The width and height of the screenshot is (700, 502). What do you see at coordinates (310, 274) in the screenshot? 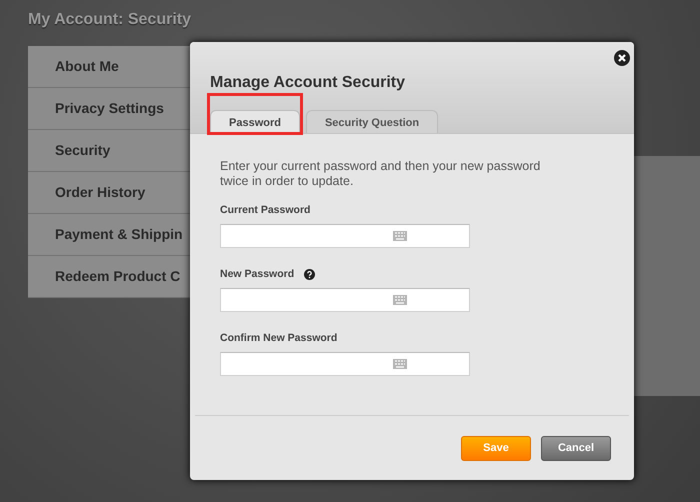
I see `help-icon` at bounding box center [310, 274].